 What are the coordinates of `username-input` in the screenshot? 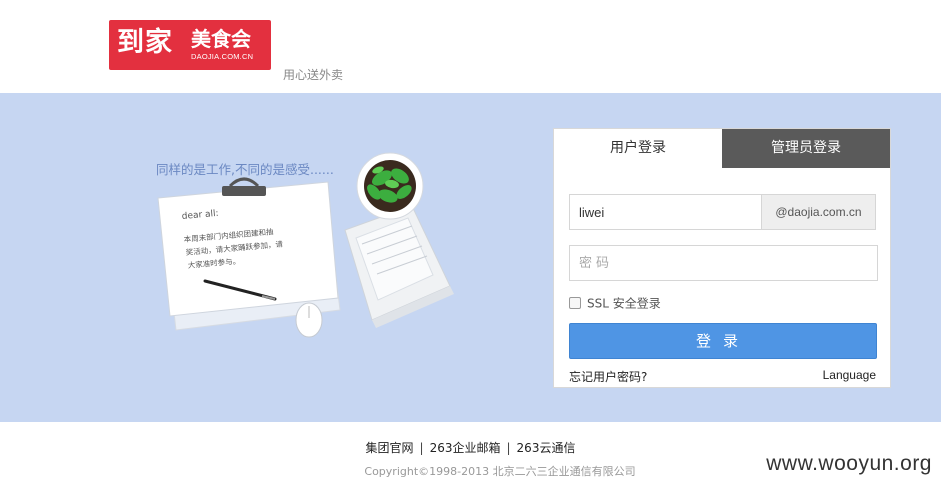 It's located at (669, 212).